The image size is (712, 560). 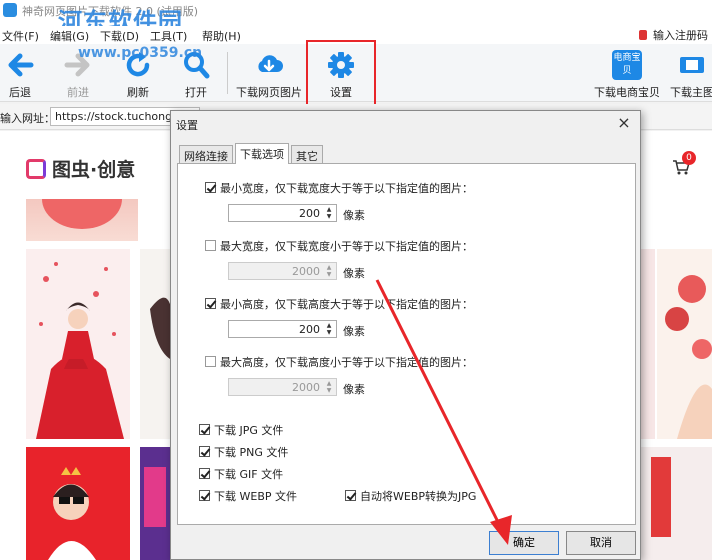 I want to click on app-icon, so click(x=10, y=10).